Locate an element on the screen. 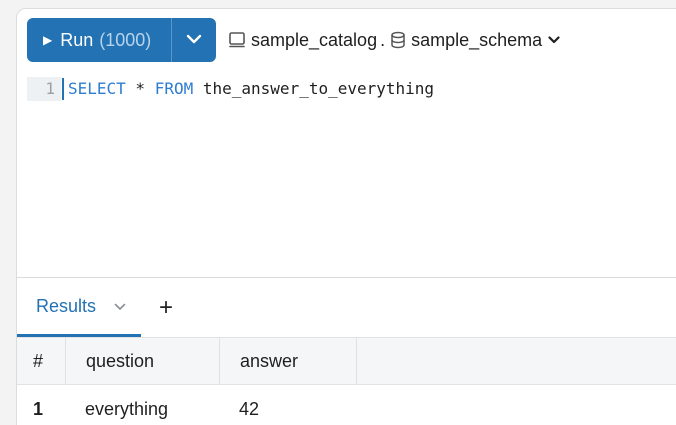 The height and width of the screenshot is (425, 676). run-dropdown-button is located at coordinates (194, 40).